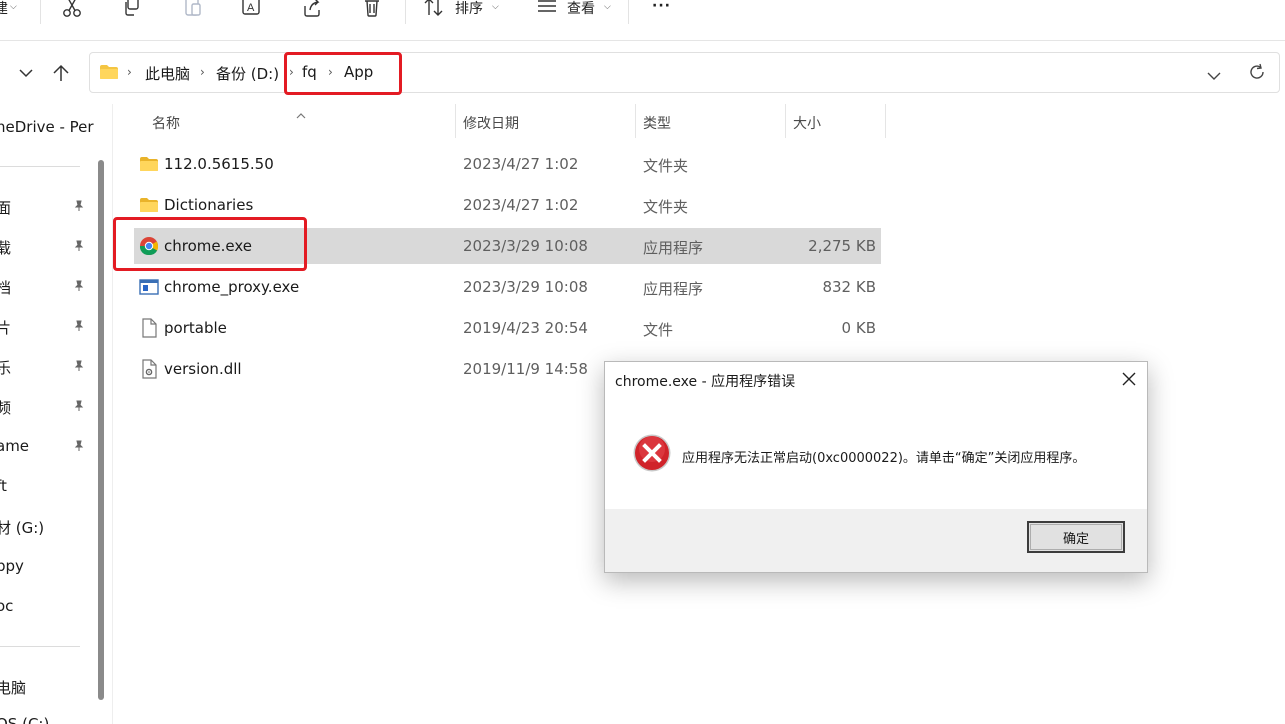 The height and width of the screenshot is (724, 1285). What do you see at coordinates (705, 382) in the screenshot?
I see `dialog-title: chrome.exe - 应用程序错误` at bounding box center [705, 382].